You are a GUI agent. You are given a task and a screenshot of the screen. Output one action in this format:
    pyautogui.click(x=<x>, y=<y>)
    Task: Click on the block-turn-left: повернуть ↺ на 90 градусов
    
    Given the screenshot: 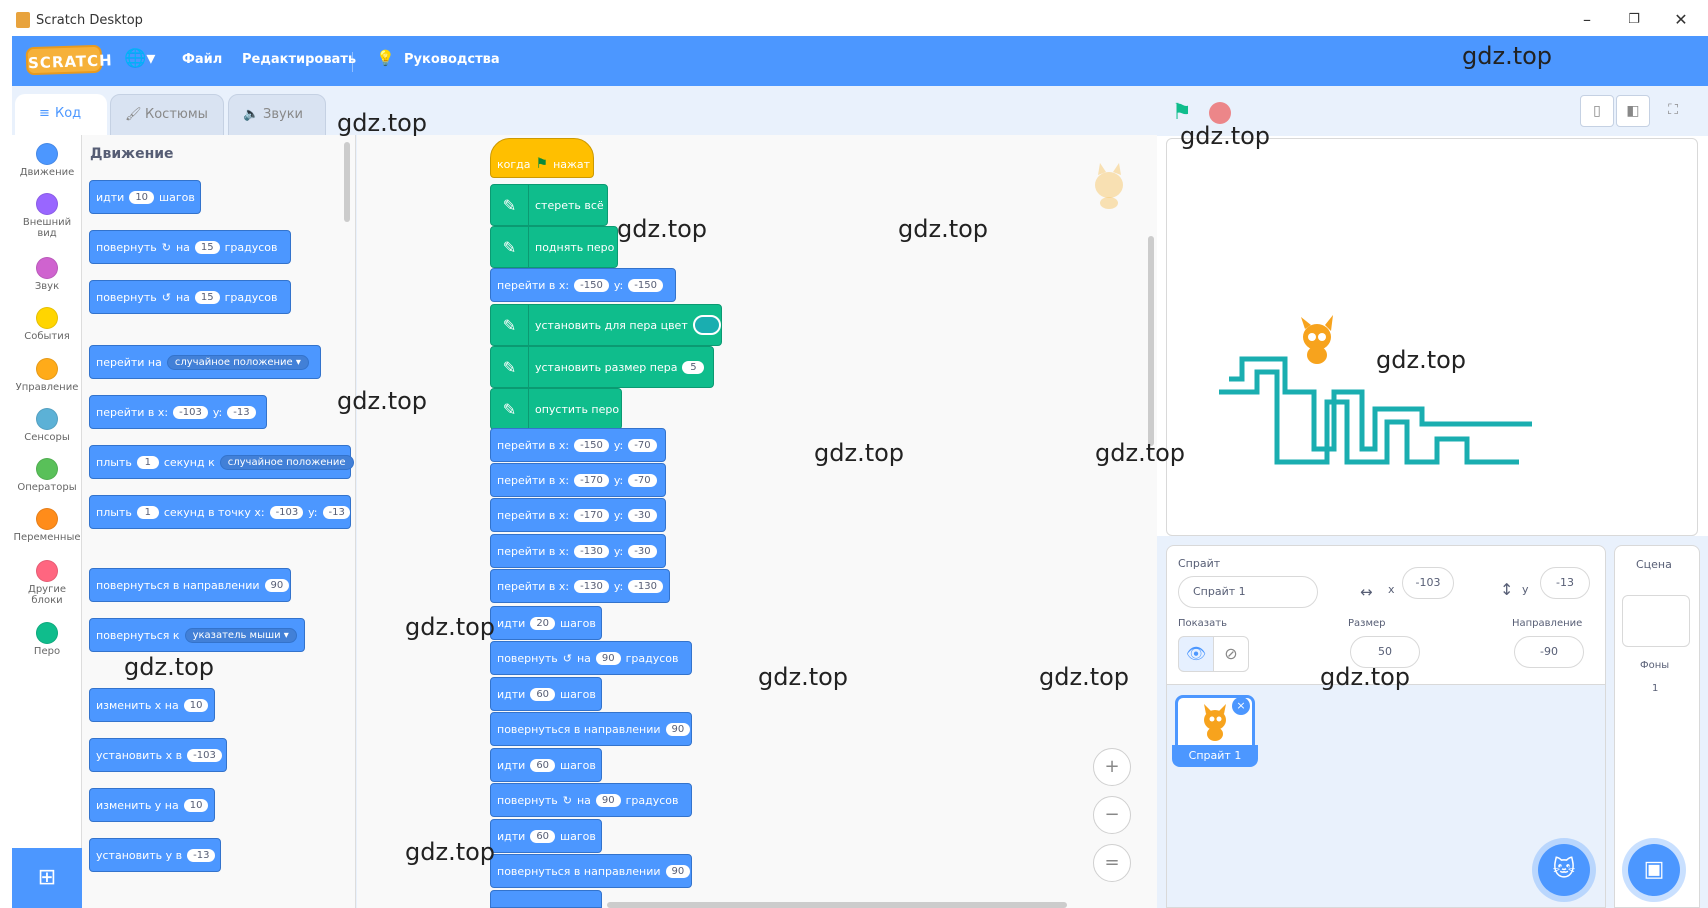 What is the action you would take?
    pyautogui.click(x=591, y=658)
    